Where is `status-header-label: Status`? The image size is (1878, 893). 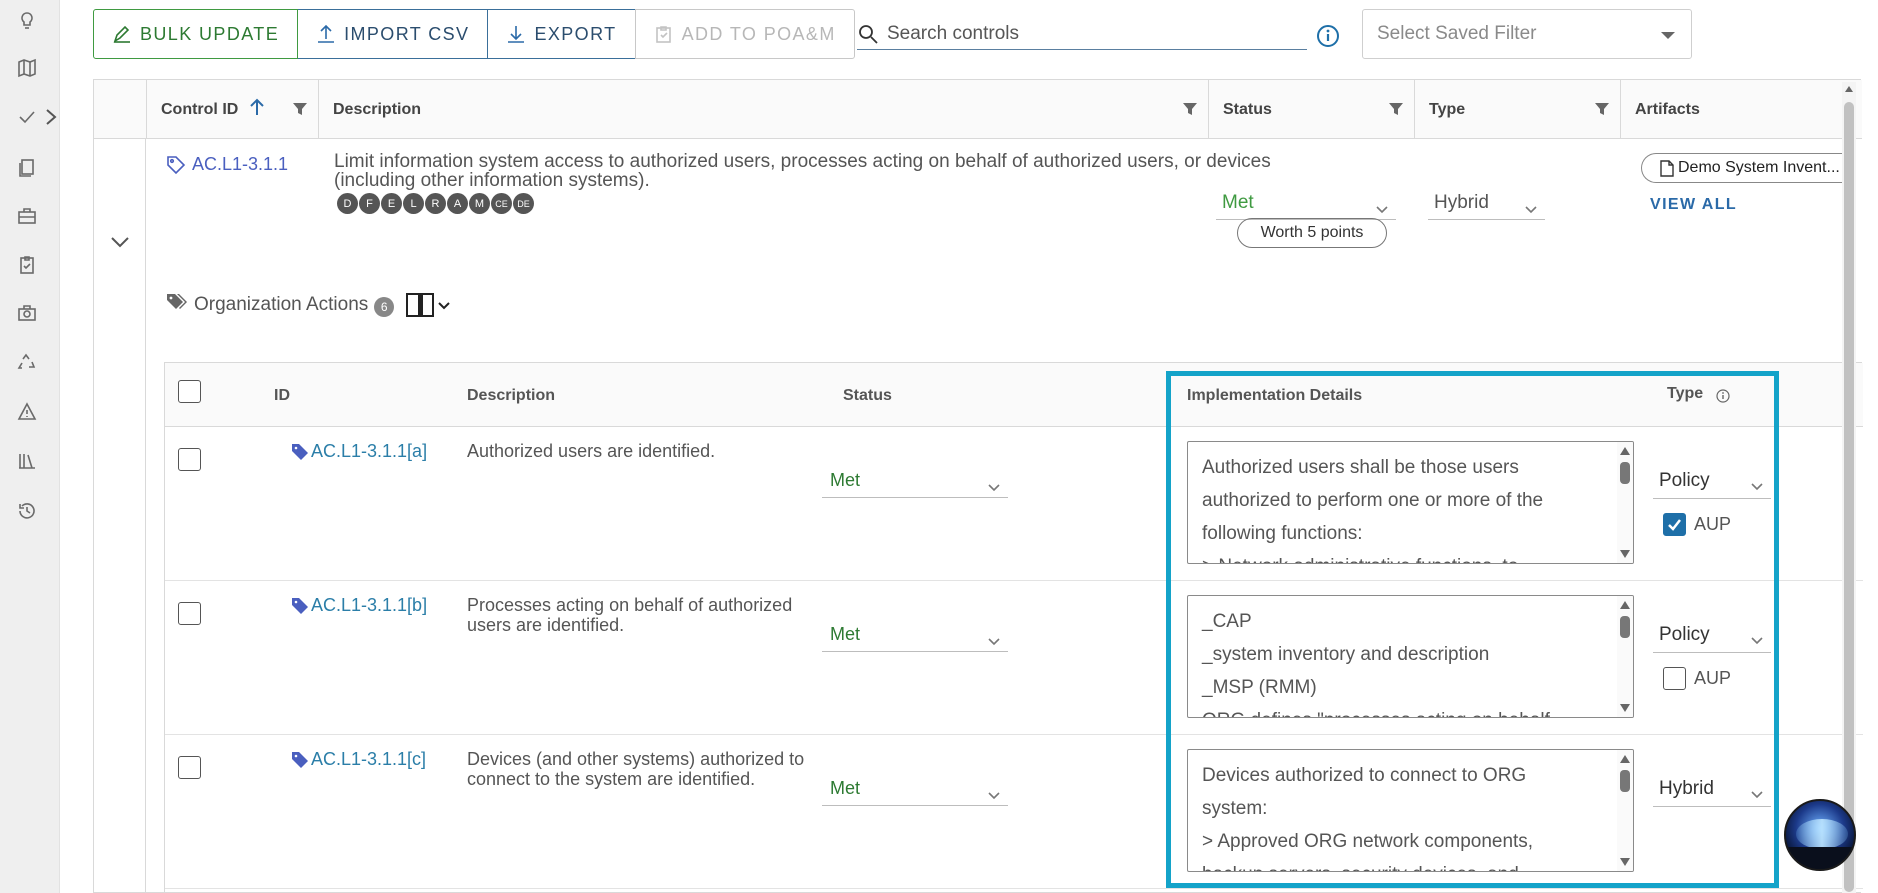 status-header-label: Status is located at coordinates (1247, 109).